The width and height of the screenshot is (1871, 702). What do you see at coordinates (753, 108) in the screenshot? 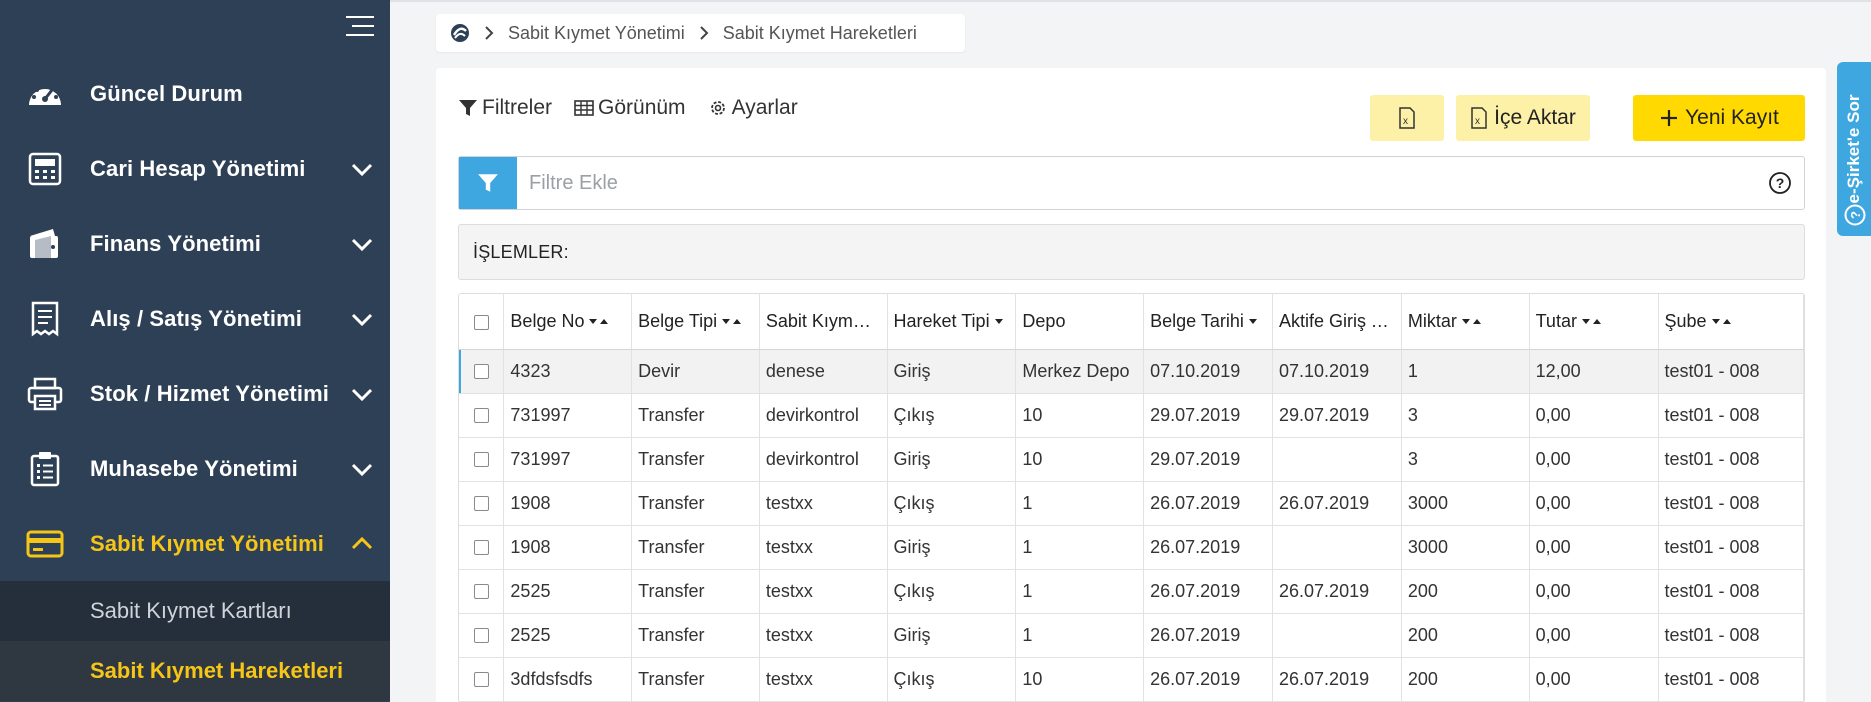
I see `settings-toggle: Ayarlar` at bounding box center [753, 108].